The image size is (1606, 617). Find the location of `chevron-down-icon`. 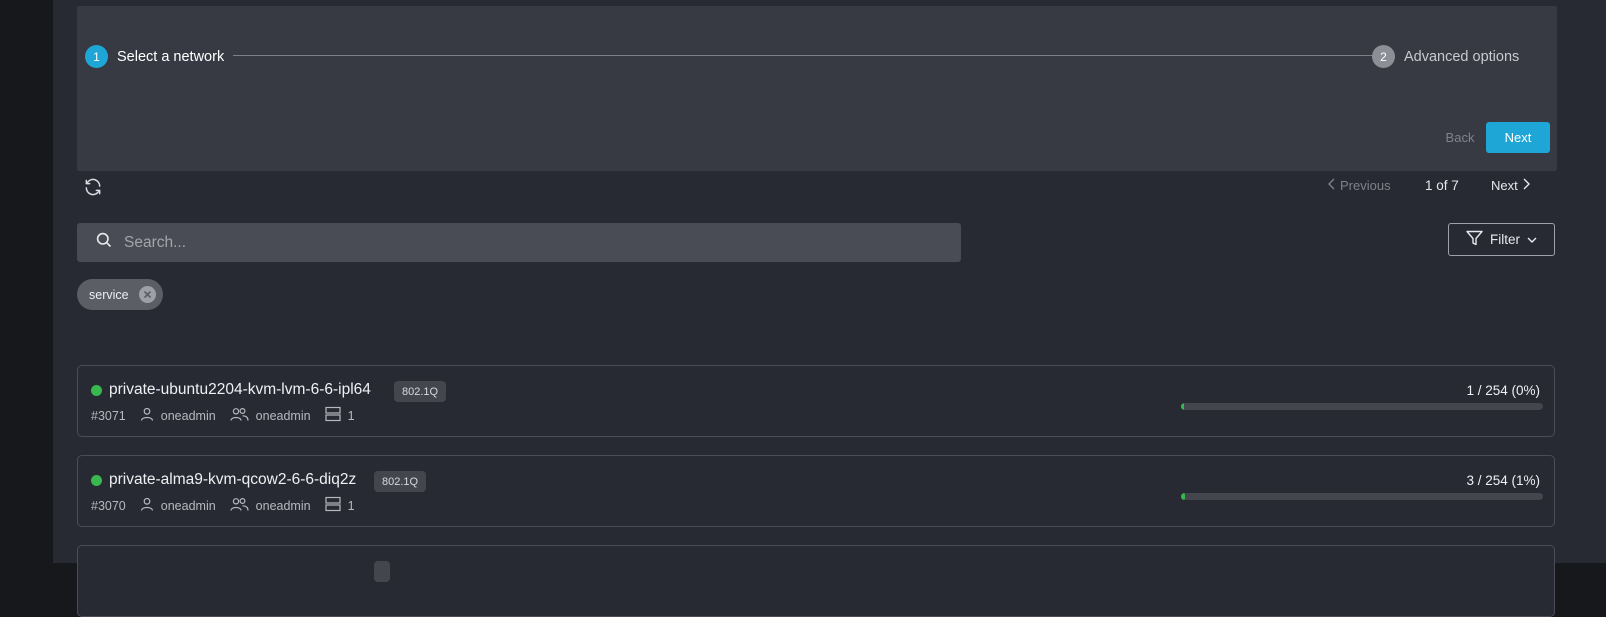

chevron-down-icon is located at coordinates (1532, 239).